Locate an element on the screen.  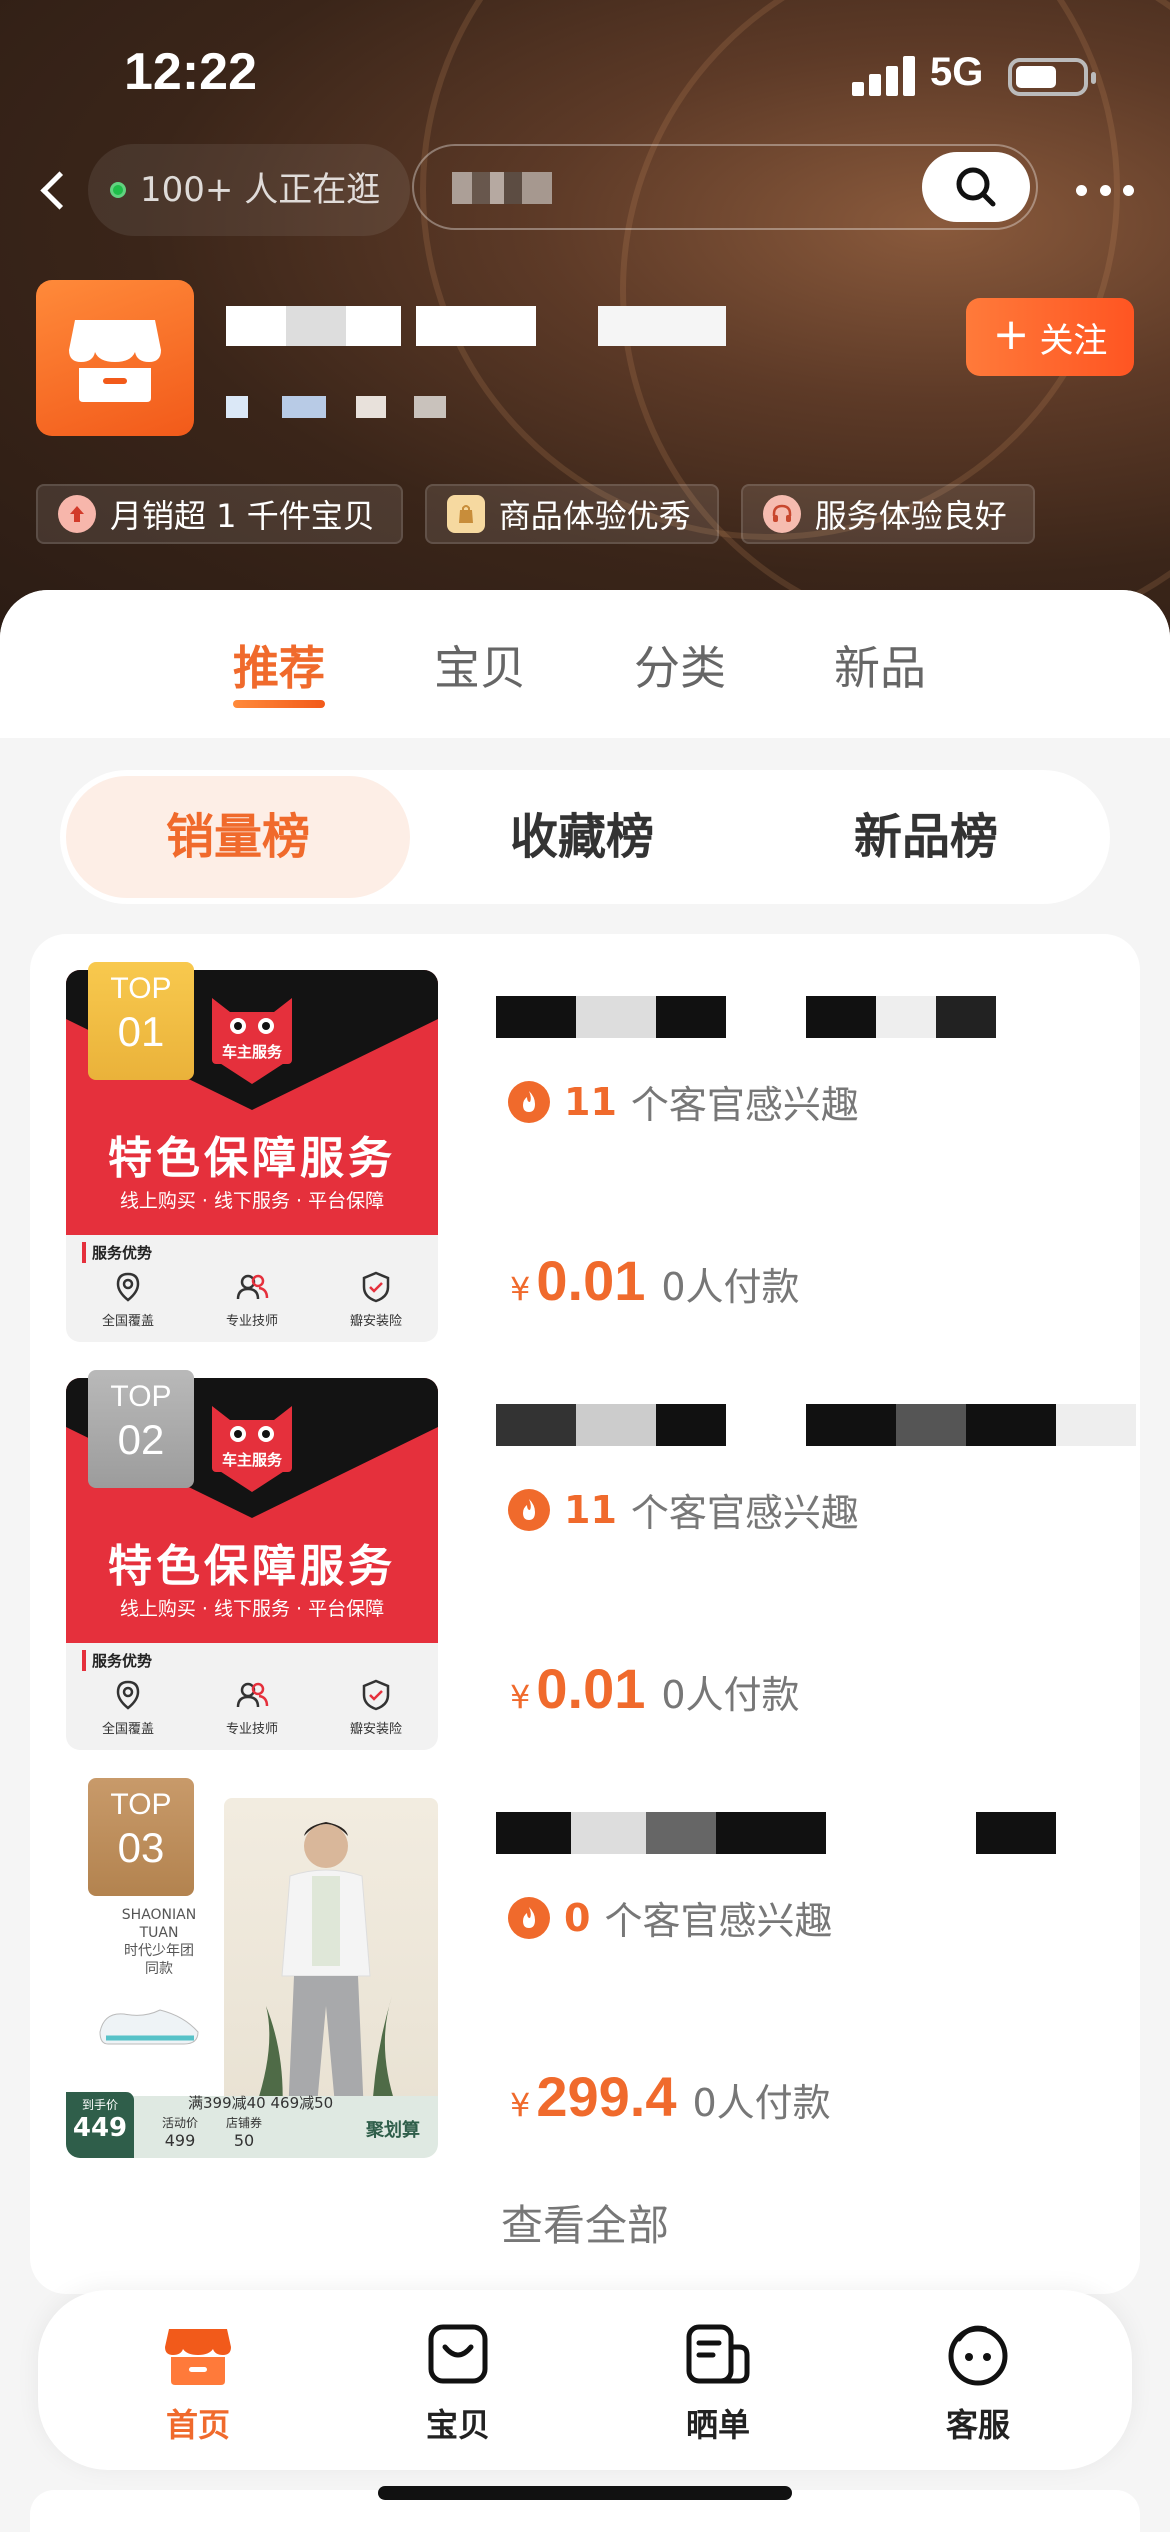
adv-text: 瓣安装险 is located at coordinates (375, 1321).